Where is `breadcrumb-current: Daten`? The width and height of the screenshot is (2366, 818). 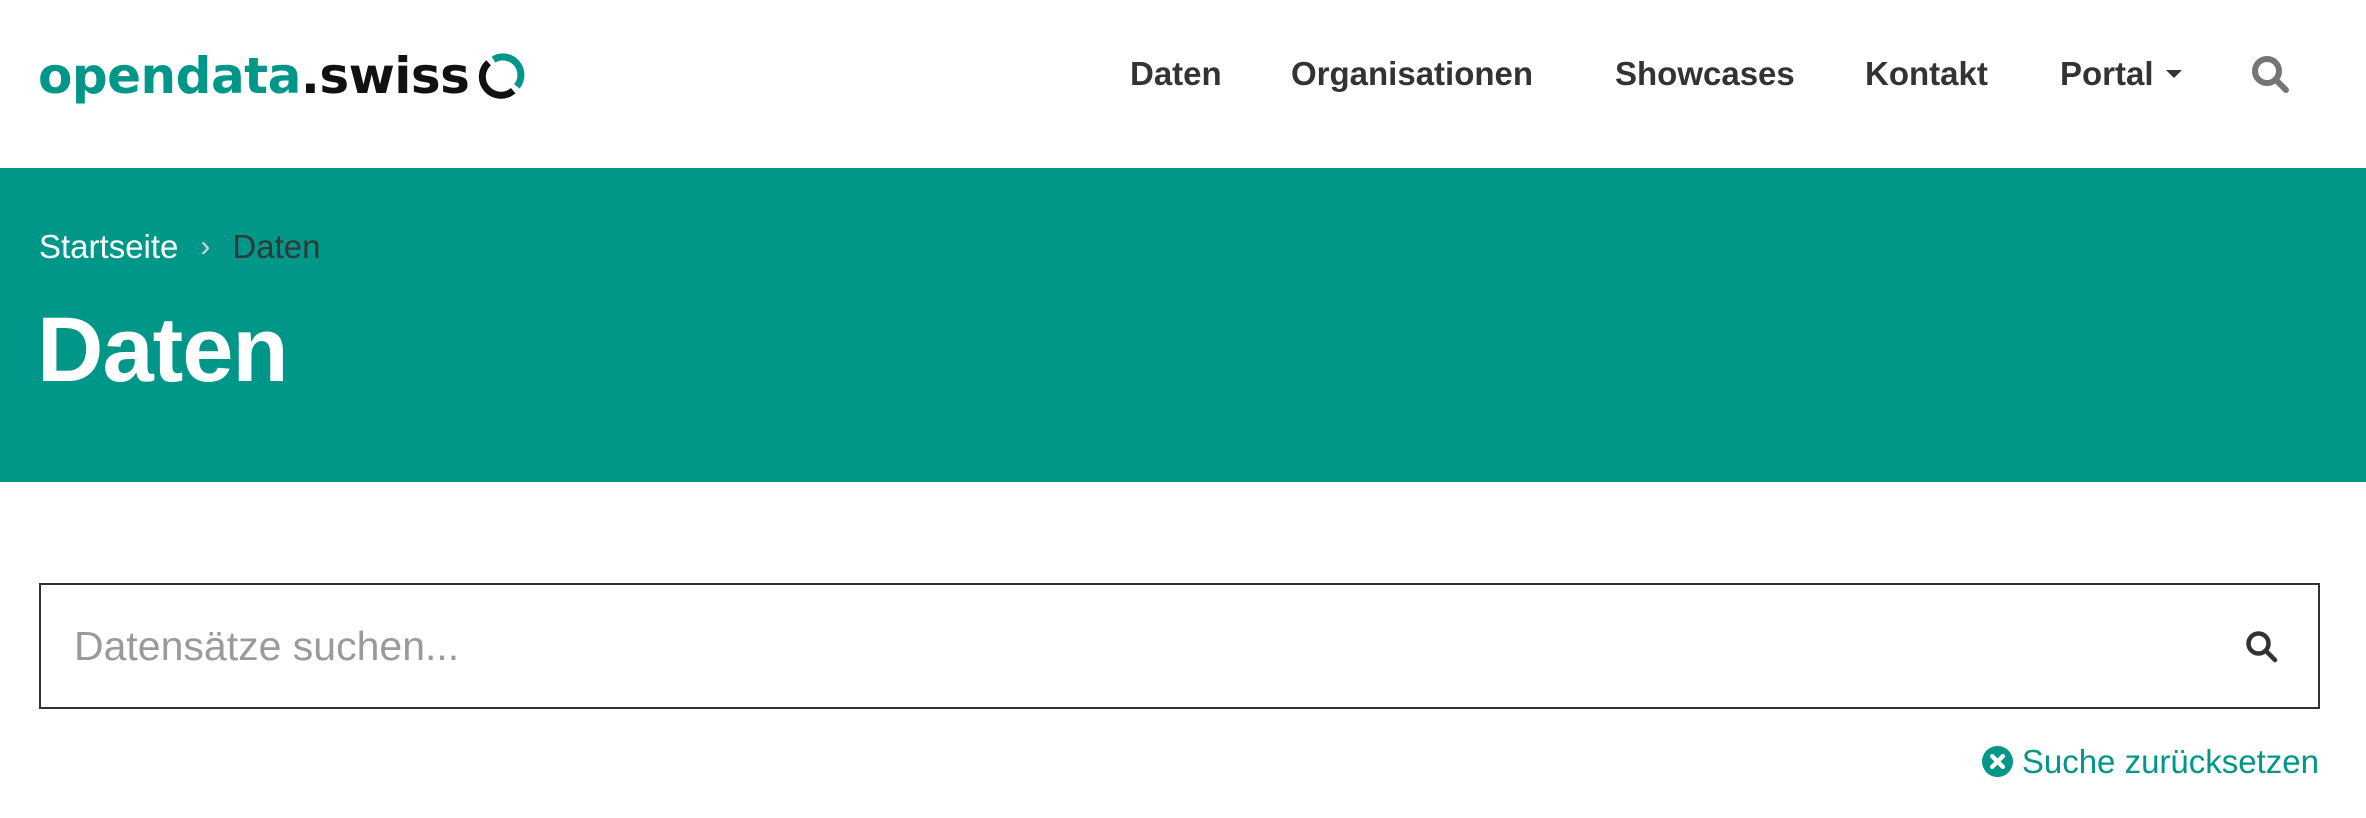
breadcrumb-current: Daten is located at coordinates (276, 246).